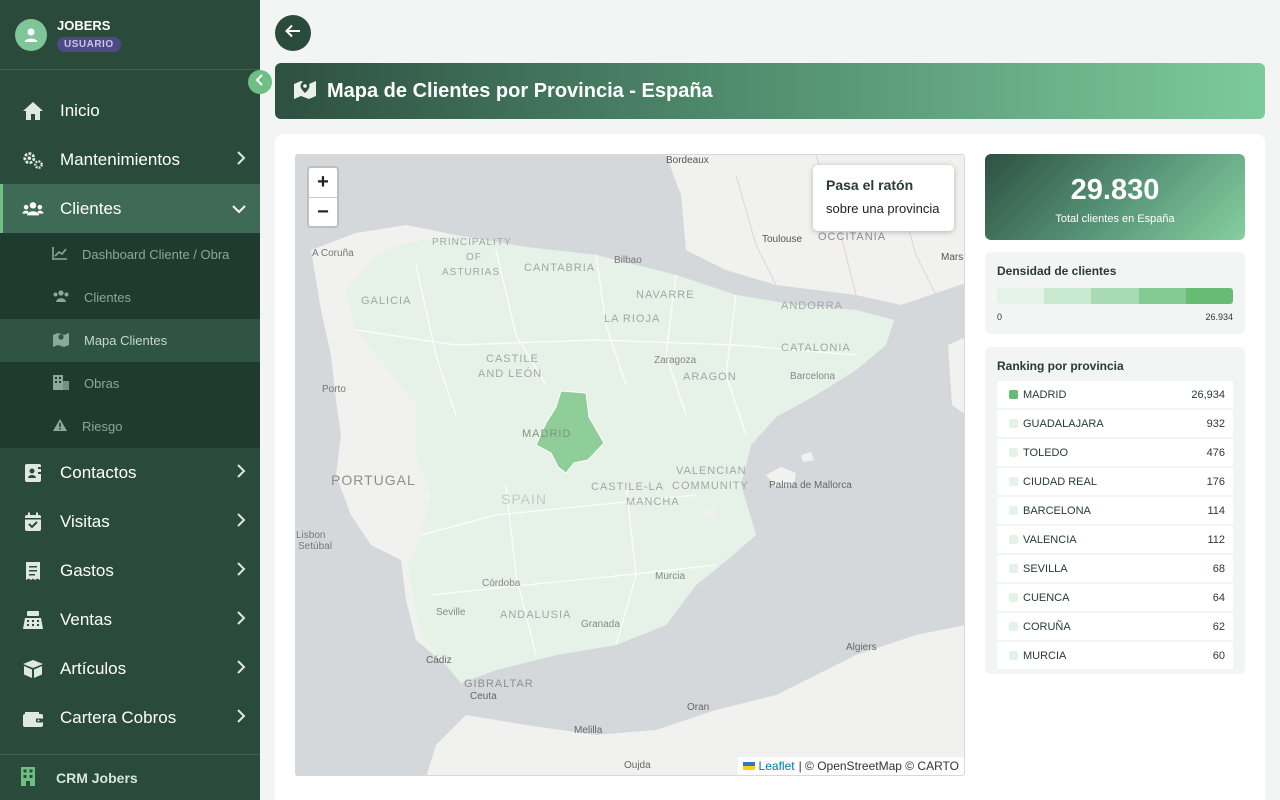 The width and height of the screenshot is (1280, 800). I want to click on map-label-madrid: MADRID, so click(547, 434).